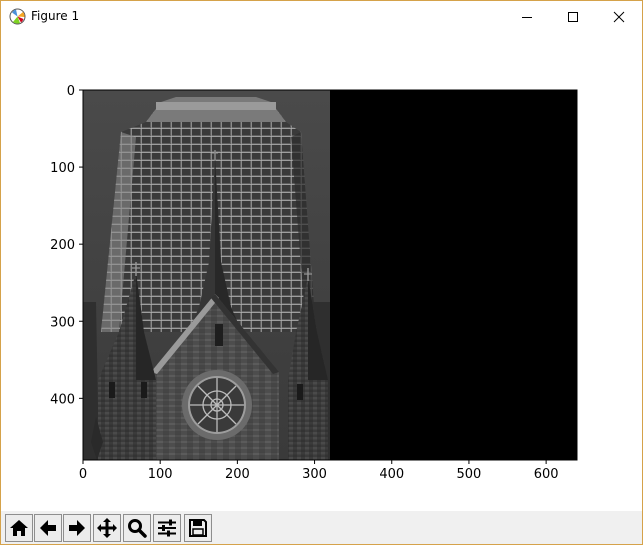  I want to click on title-bar: Figure 1, so click(321, 16).